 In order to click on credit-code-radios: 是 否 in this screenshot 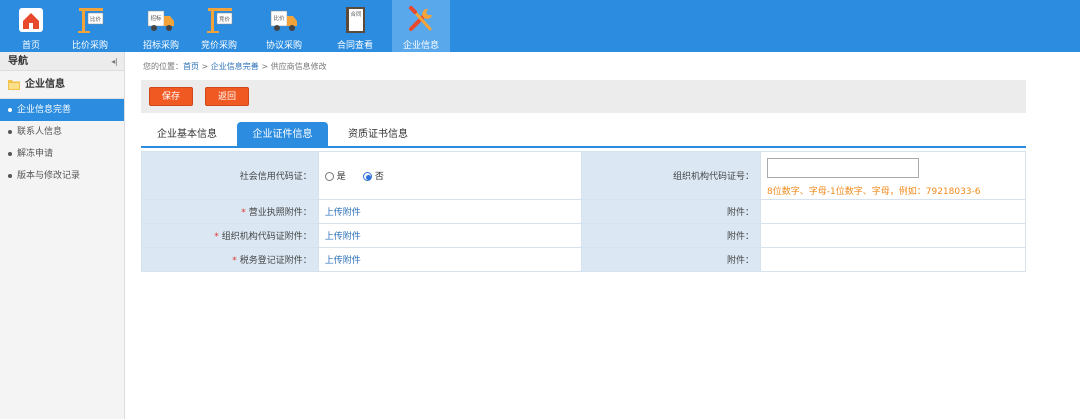, I will do `click(450, 175)`.